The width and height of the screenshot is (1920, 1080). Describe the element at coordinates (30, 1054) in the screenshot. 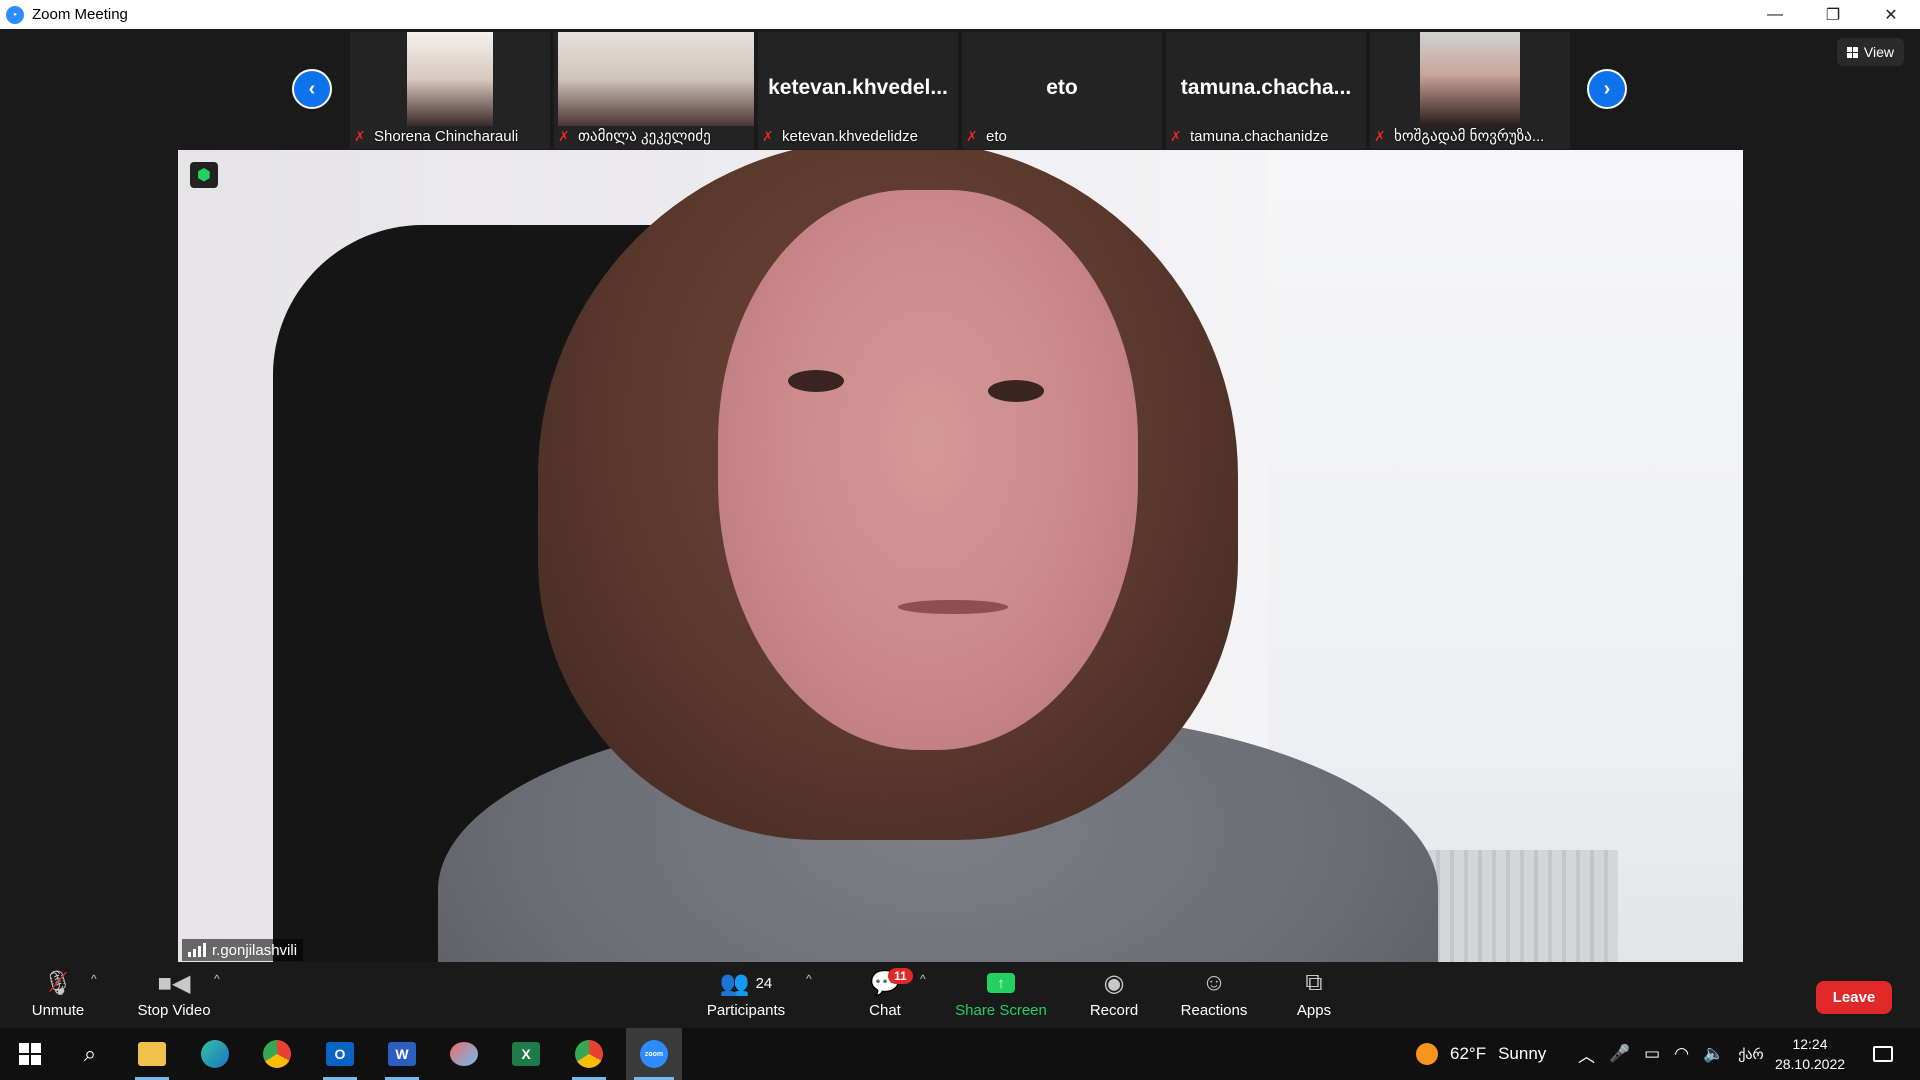

I see `start-button` at that location.